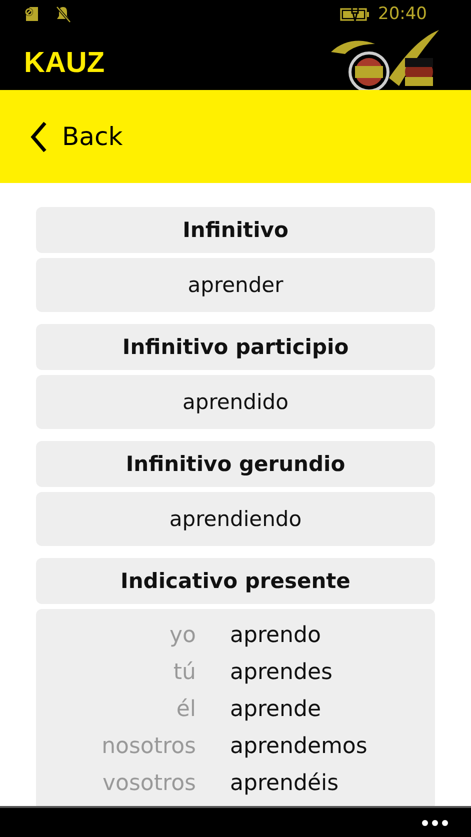 Image resolution: width=471 pixels, height=837 pixels. What do you see at coordinates (235, 230) in the screenshot?
I see `section-header: Infinitivo` at bounding box center [235, 230].